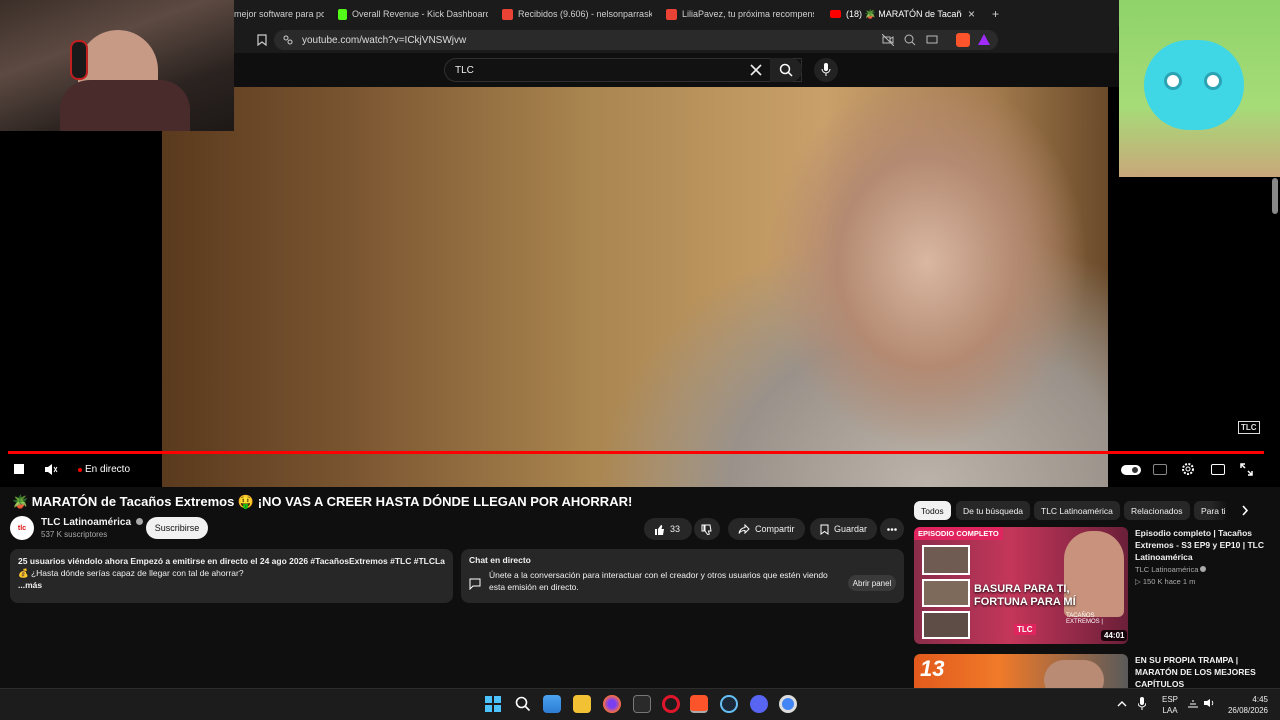 This screenshot has width=1280, height=720. Describe the element at coordinates (1188, 469) in the screenshot. I see `settings-gear-icon` at that location.